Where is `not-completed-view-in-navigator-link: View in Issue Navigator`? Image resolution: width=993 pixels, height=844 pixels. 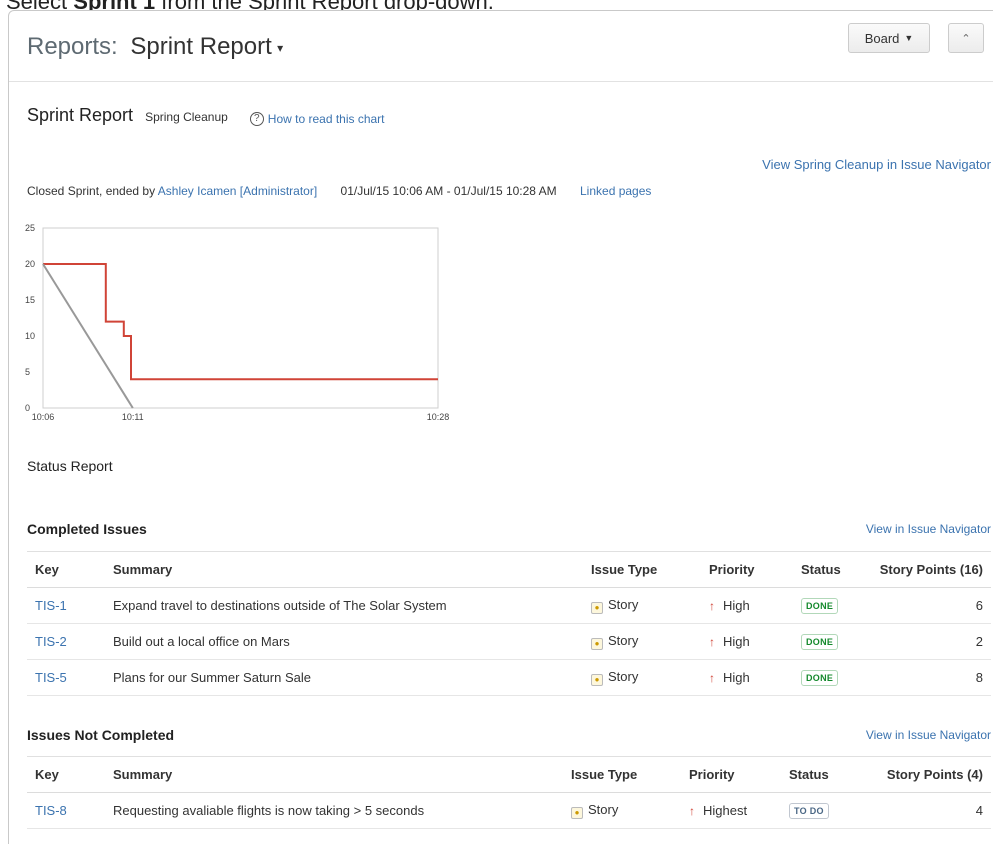 not-completed-view-in-navigator-link: View in Issue Navigator is located at coordinates (928, 735).